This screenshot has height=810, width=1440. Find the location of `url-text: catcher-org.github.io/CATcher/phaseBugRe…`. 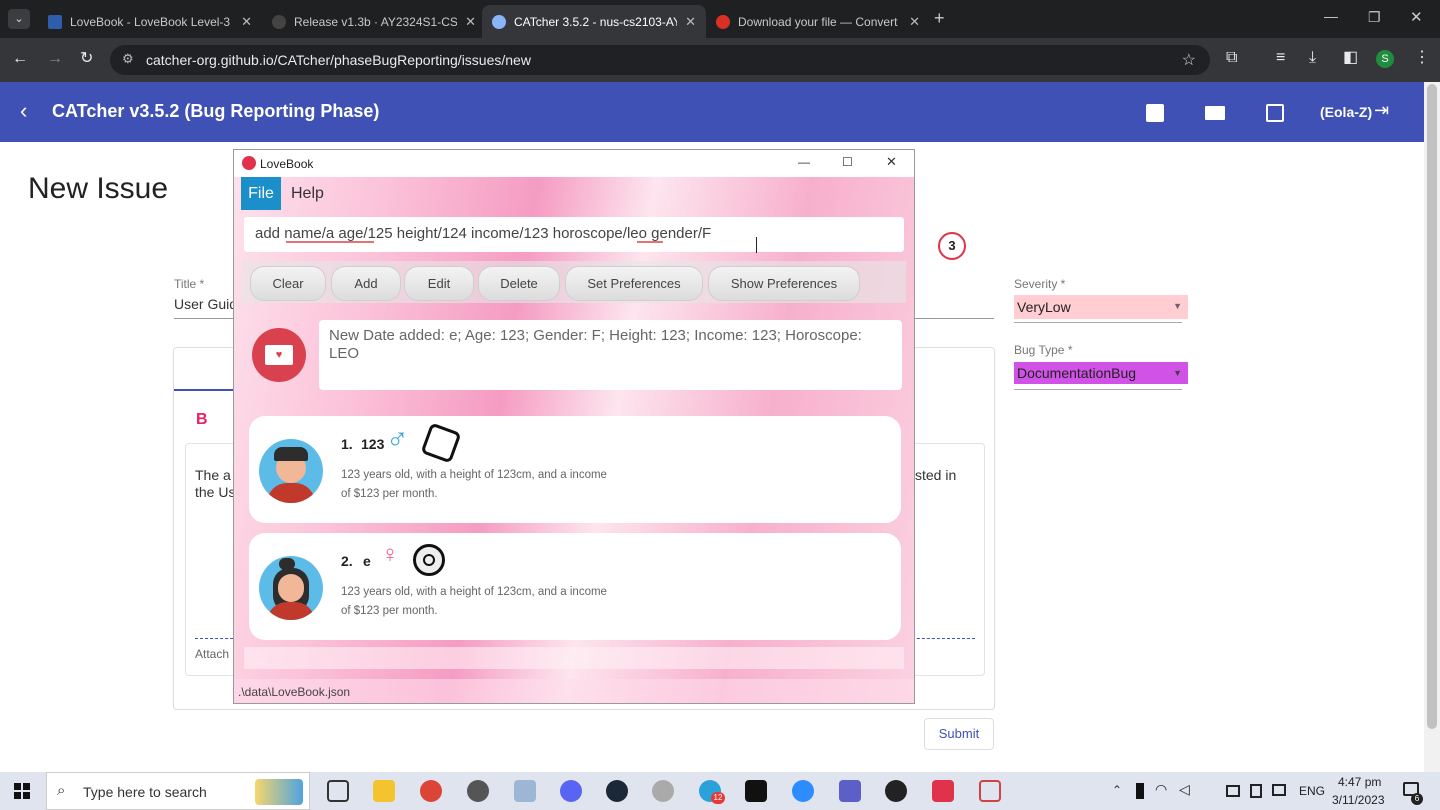

url-text: catcher-org.github.io/CATcher/phaseBugRe… is located at coordinates (338, 60).